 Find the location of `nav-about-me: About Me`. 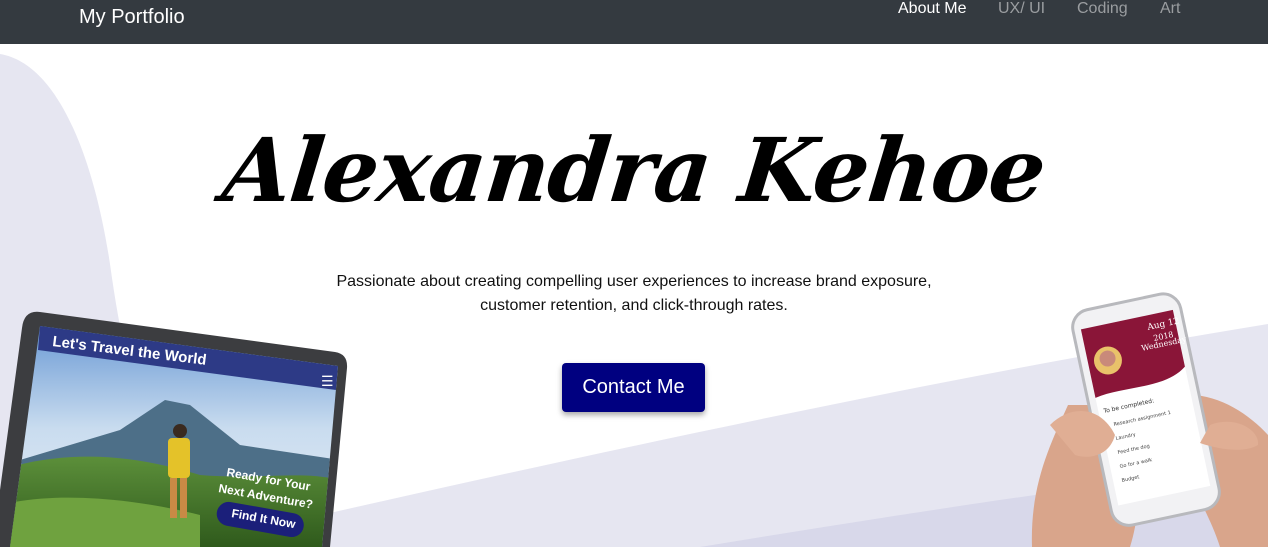

nav-about-me: About Me is located at coordinates (932, 9).